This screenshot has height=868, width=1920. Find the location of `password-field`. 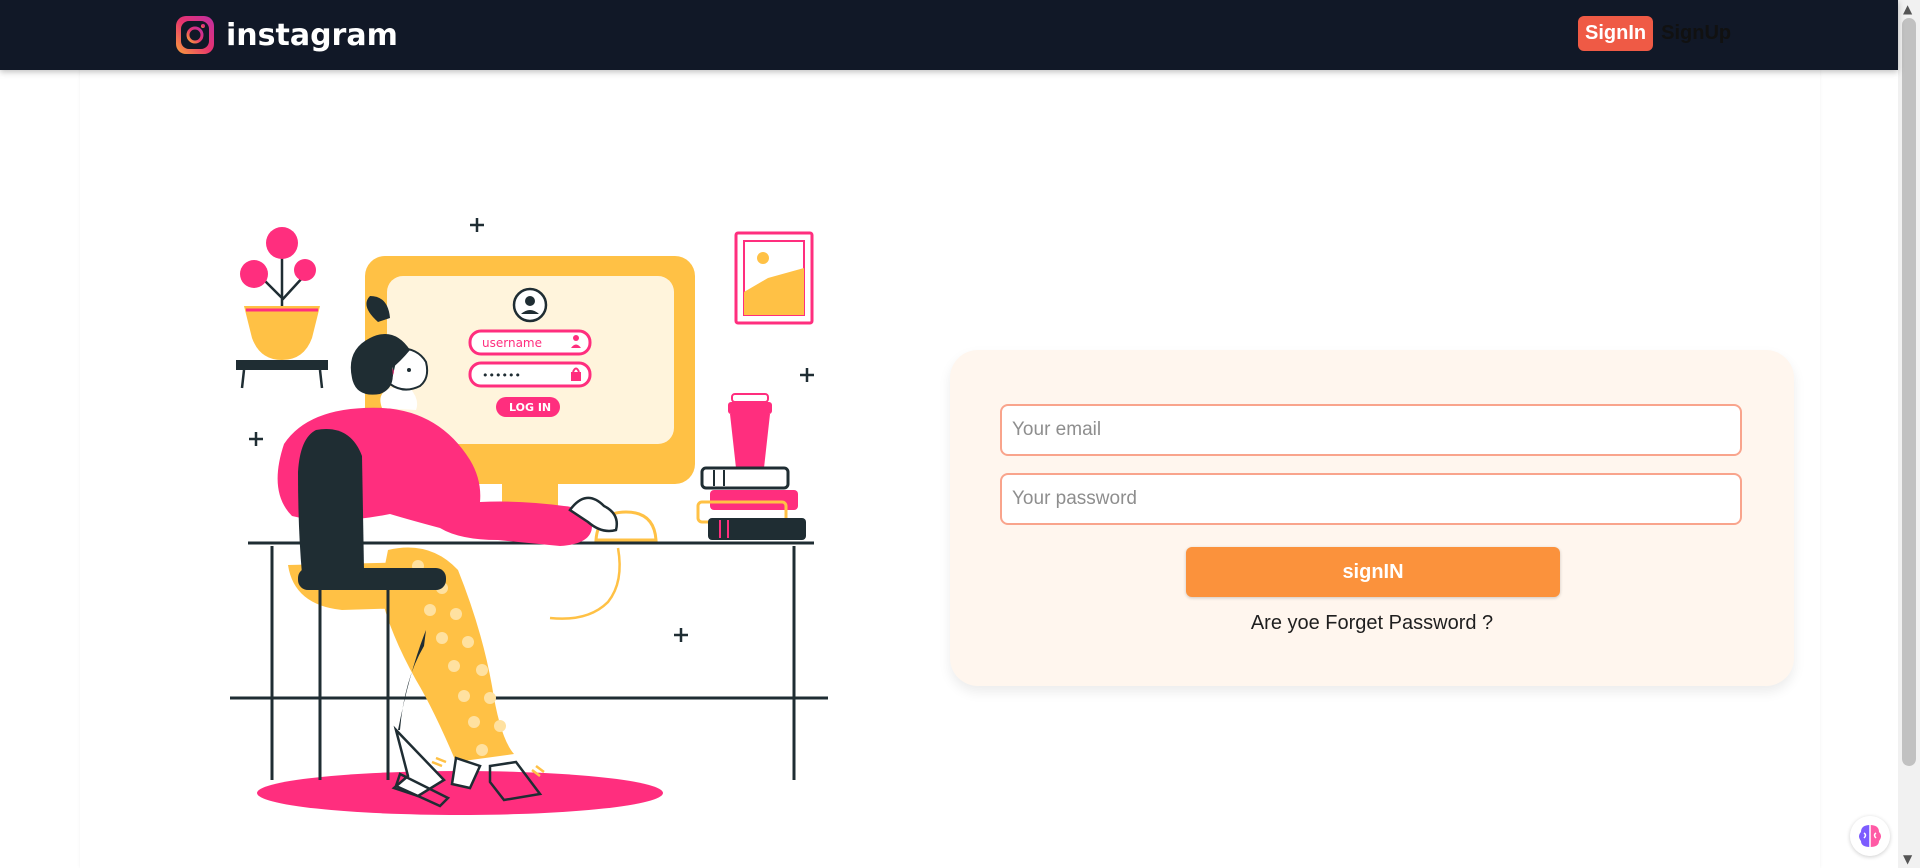

password-field is located at coordinates (1371, 499).